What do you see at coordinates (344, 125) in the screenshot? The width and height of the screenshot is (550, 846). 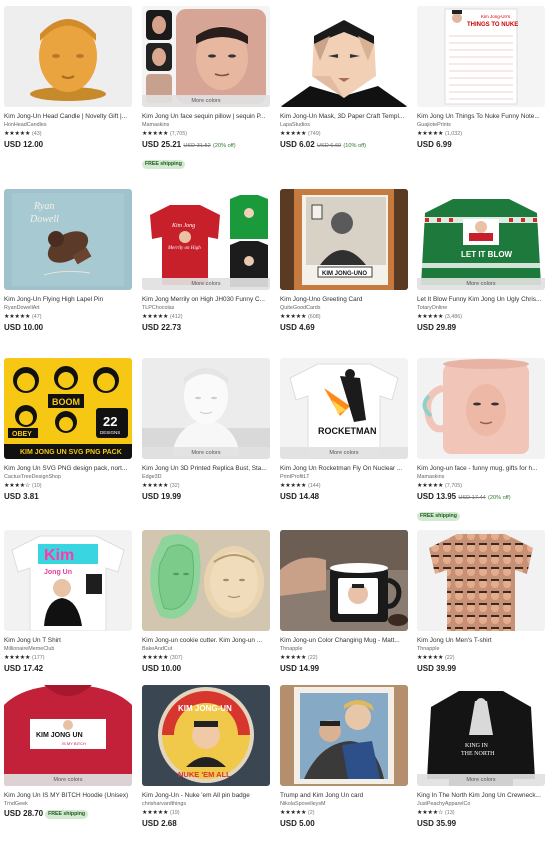 I see `shop-name: LapaStudios` at bounding box center [344, 125].